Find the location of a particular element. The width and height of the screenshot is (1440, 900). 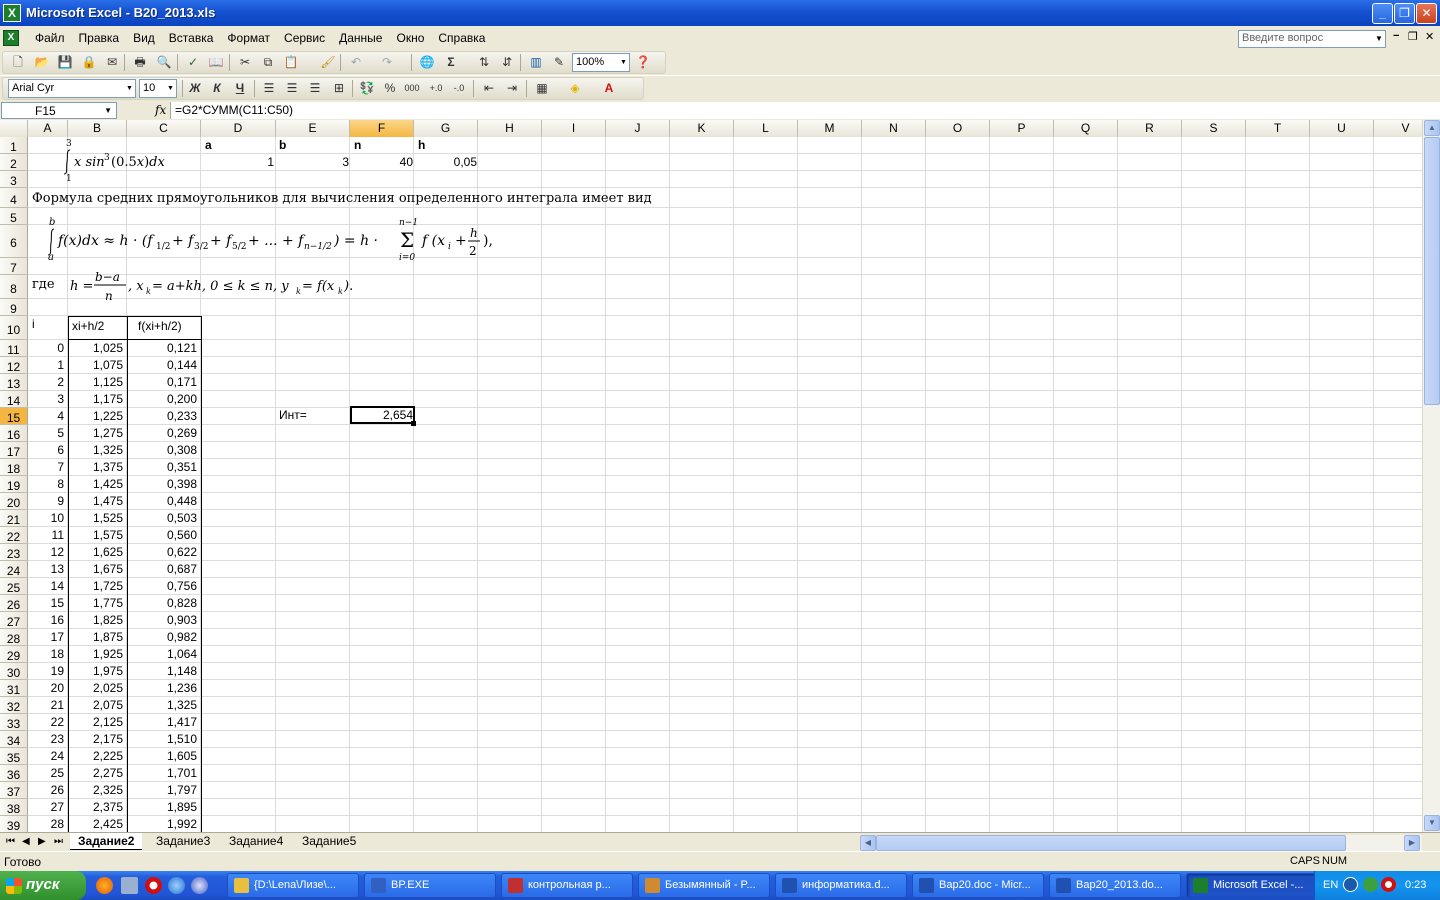

sort-asc-icon: ⇅ is located at coordinates (484, 62).